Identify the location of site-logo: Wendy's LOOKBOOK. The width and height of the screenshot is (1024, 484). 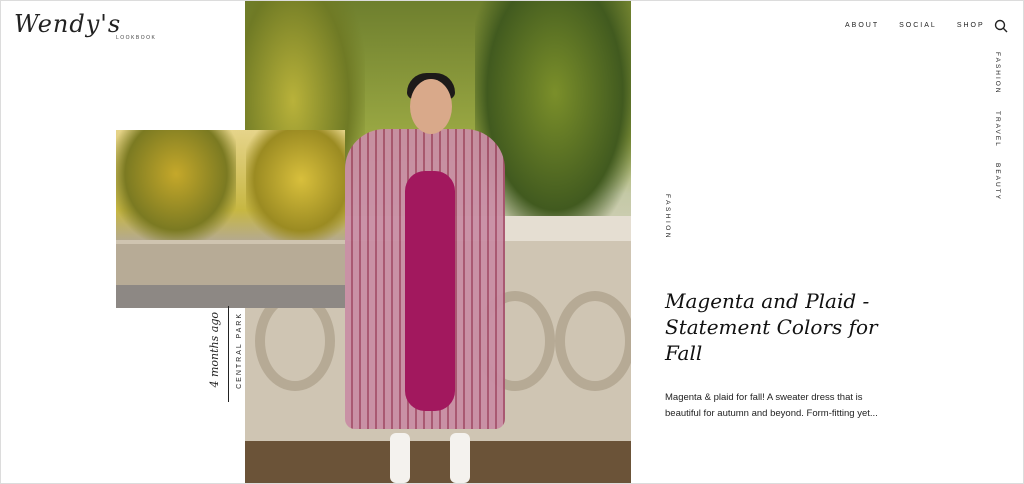
(85, 27).